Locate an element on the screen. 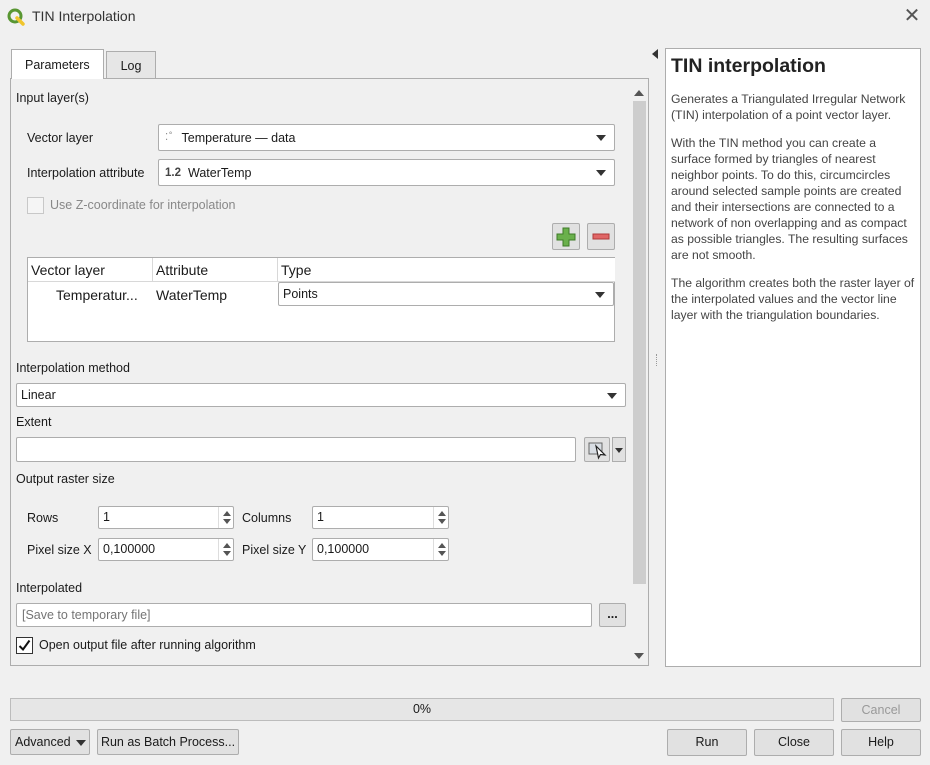  minus-icon is located at coordinates (601, 236).